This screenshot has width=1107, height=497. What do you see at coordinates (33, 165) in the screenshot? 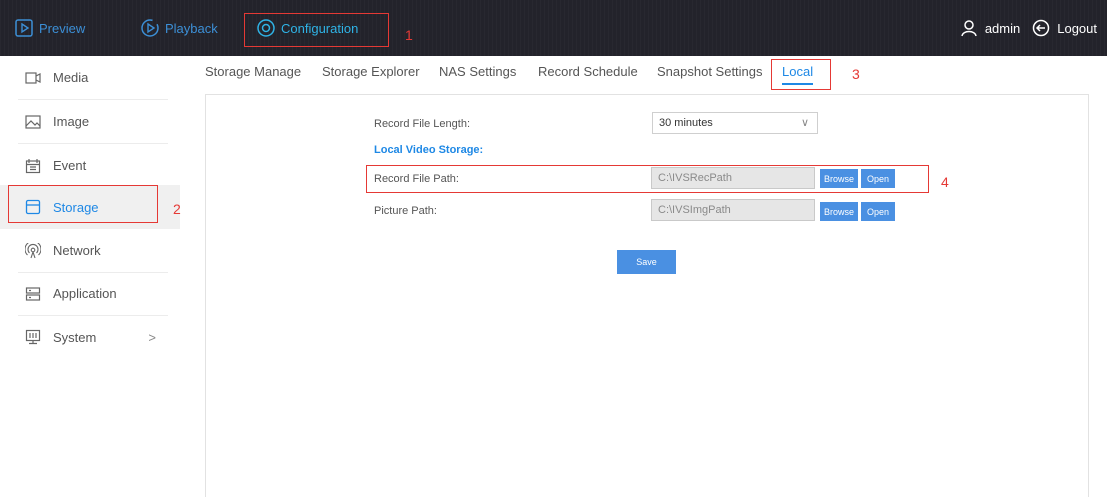
I see `event-icon` at bounding box center [33, 165].